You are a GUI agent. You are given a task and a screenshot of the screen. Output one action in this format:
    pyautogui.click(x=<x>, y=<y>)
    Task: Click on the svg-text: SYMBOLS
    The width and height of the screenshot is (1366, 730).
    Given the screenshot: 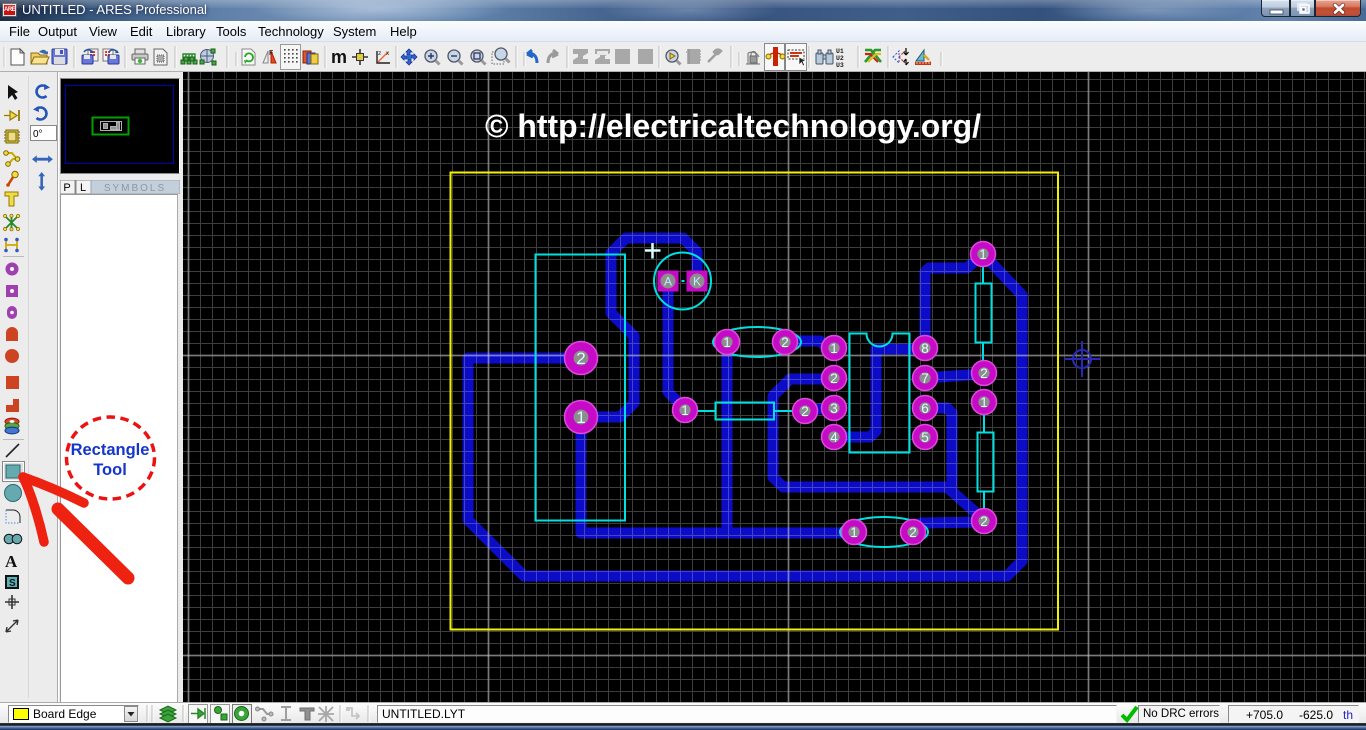 What is the action you would take?
    pyautogui.click(x=135, y=188)
    